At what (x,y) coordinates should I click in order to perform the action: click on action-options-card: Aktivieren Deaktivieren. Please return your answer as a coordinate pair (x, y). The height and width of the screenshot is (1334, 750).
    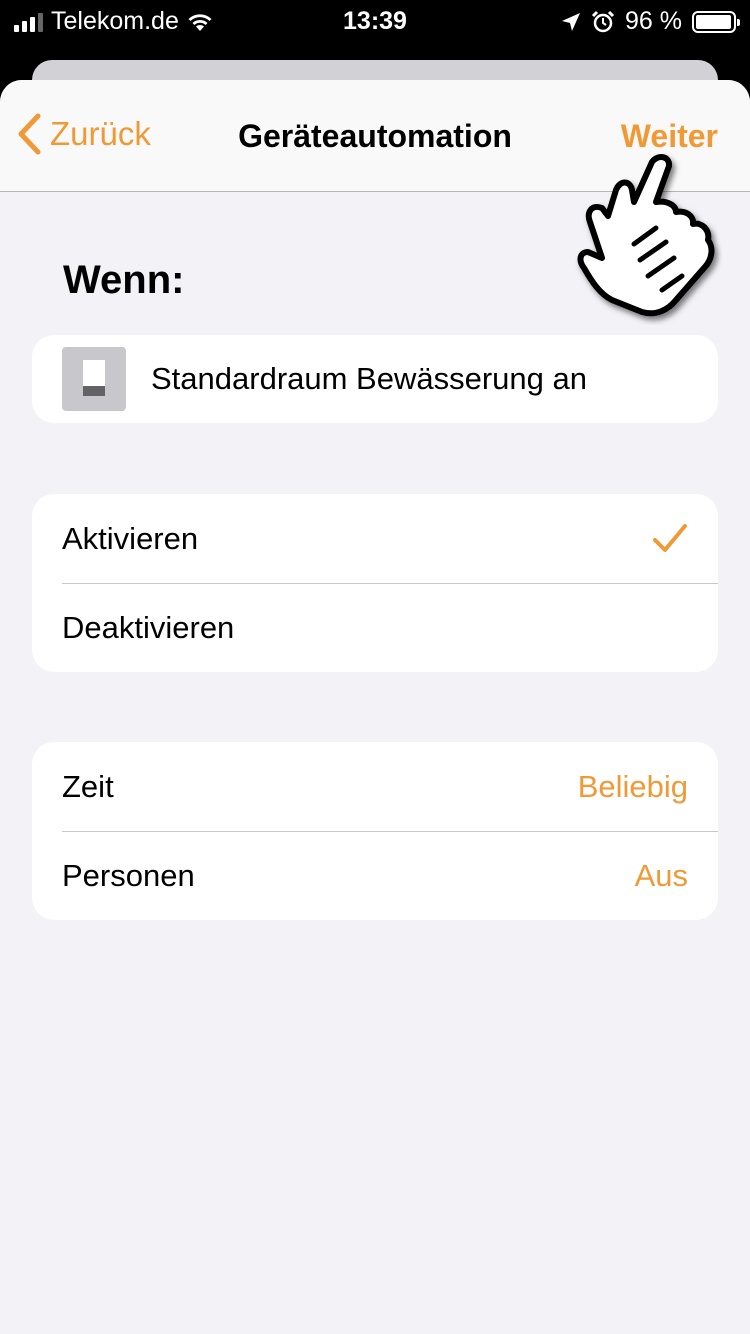
    Looking at the image, I should click on (375, 583).